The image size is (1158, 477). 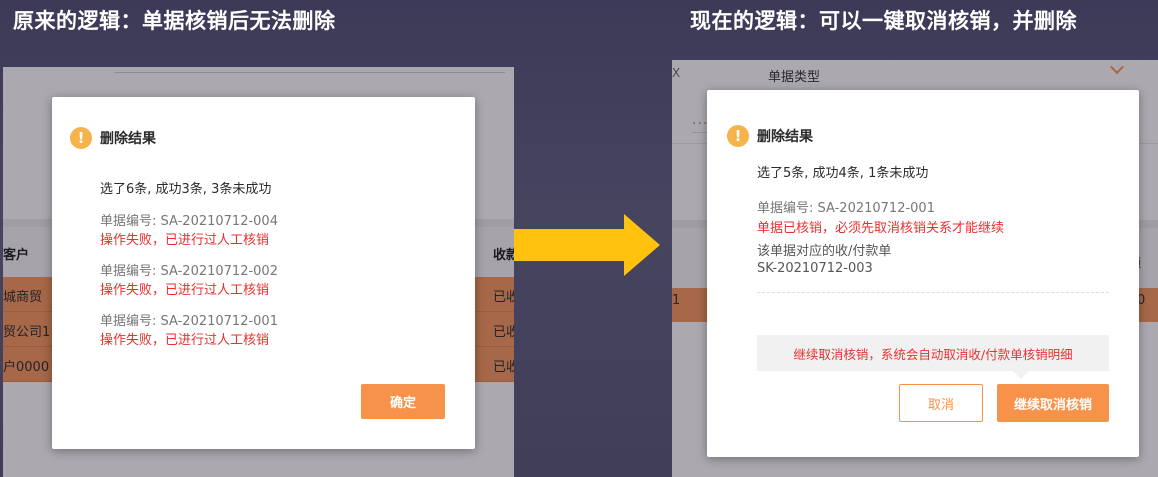 I want to click on arrow-right-icon, so click(x=587, y=245).